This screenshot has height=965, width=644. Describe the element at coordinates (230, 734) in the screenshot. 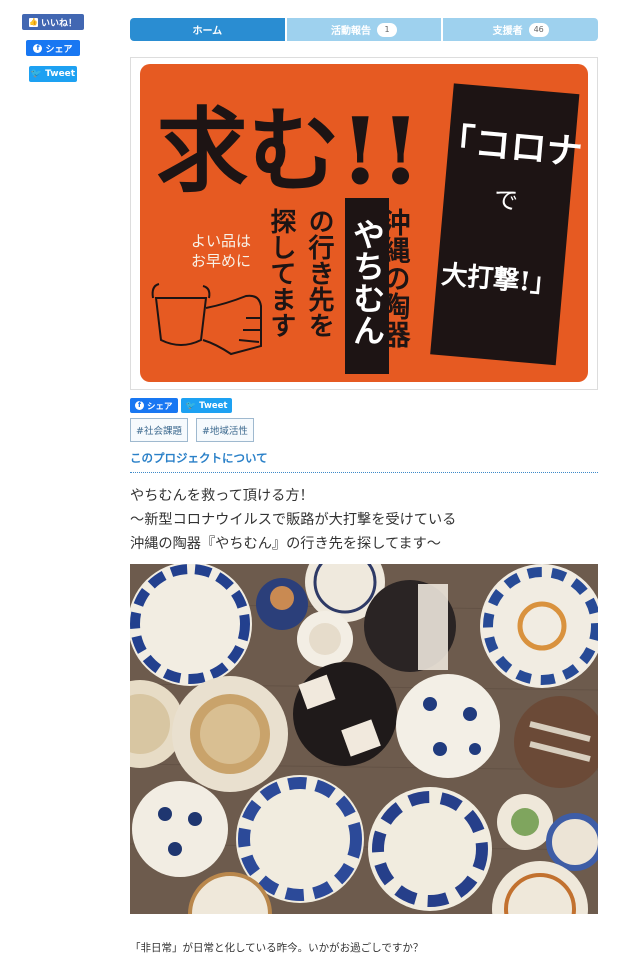

I see `bowl-amber` at that location.